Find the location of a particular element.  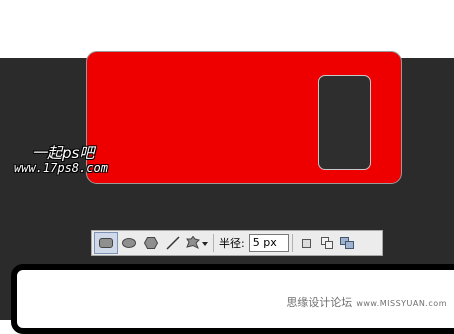

ellipse-icon is located at coordinates (129, 243).